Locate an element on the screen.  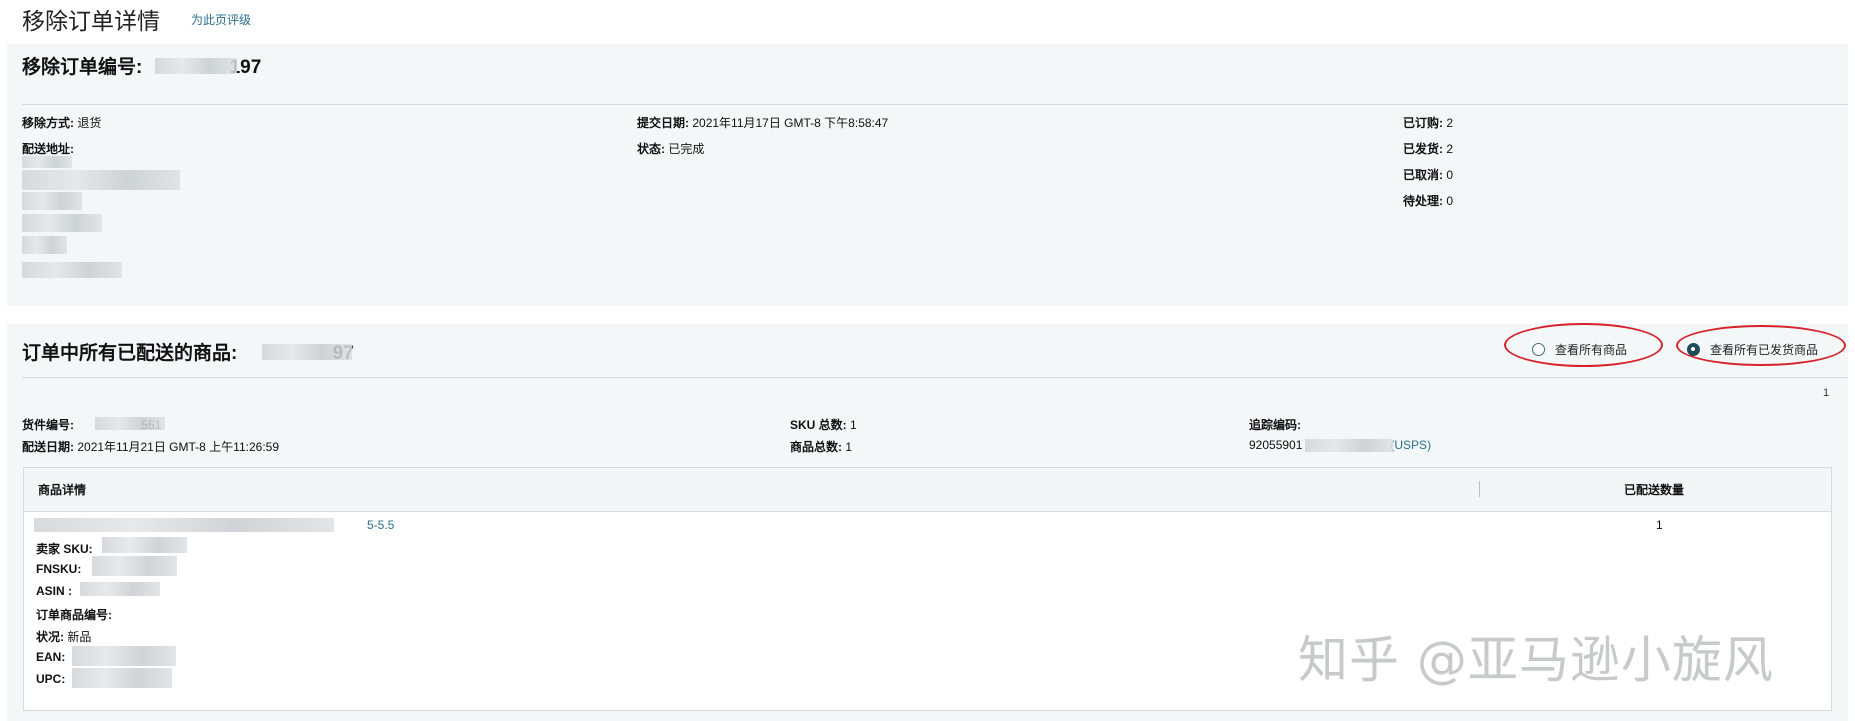
ordered-row: 已订购: 2 is located at coordinates (1428, 122).